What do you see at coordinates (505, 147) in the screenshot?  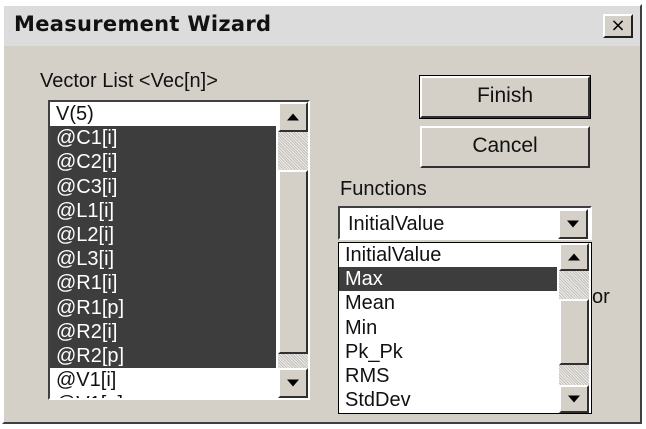 I see `cancel-button: Cancel` at bounding box center [505, 147].